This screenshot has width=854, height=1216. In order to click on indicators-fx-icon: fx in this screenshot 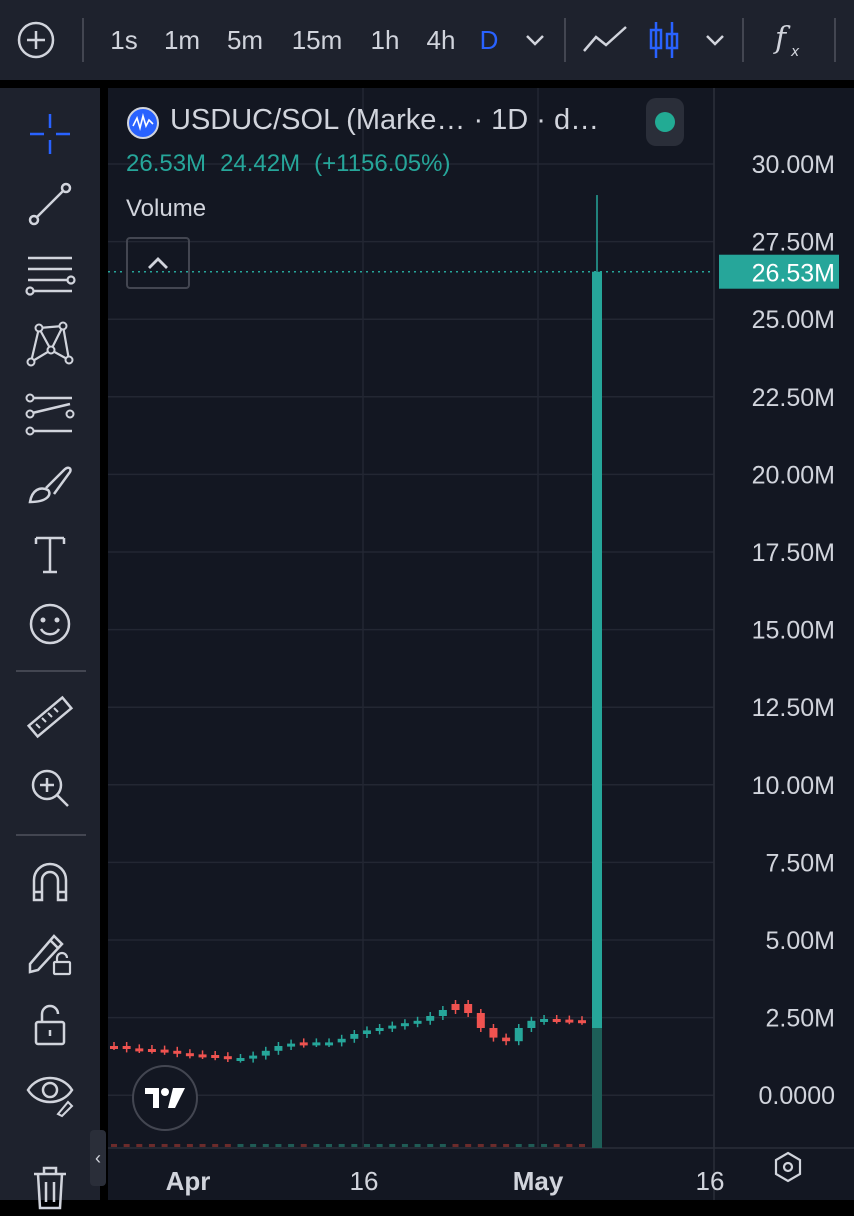, I will do `click(790, 40)`.